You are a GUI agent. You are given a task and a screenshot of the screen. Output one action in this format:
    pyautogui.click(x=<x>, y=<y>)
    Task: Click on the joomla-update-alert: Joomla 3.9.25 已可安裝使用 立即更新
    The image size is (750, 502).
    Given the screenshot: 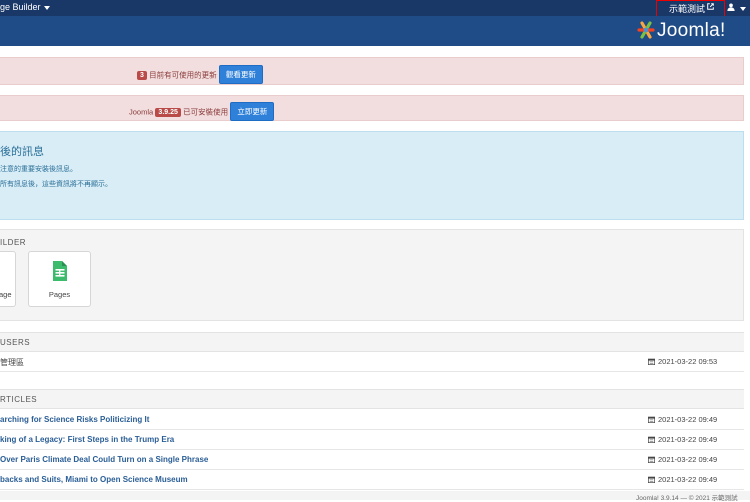 What is the action you would take?
    pyautogui.click(x=372, y=108)
    